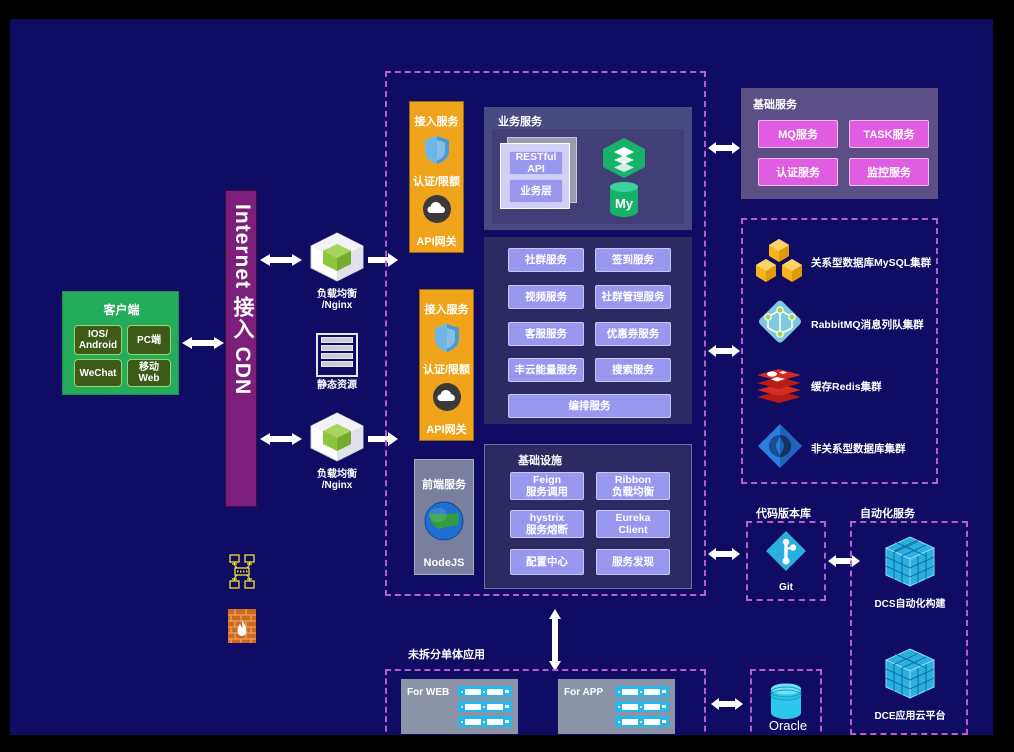 Image resolution: width=1014 pixels, height=752 pixels. Describe the element at coordinates (858, 449) in the screenshot. I see `datastore-nosql-label: 非关系型数据库集群` at that location.